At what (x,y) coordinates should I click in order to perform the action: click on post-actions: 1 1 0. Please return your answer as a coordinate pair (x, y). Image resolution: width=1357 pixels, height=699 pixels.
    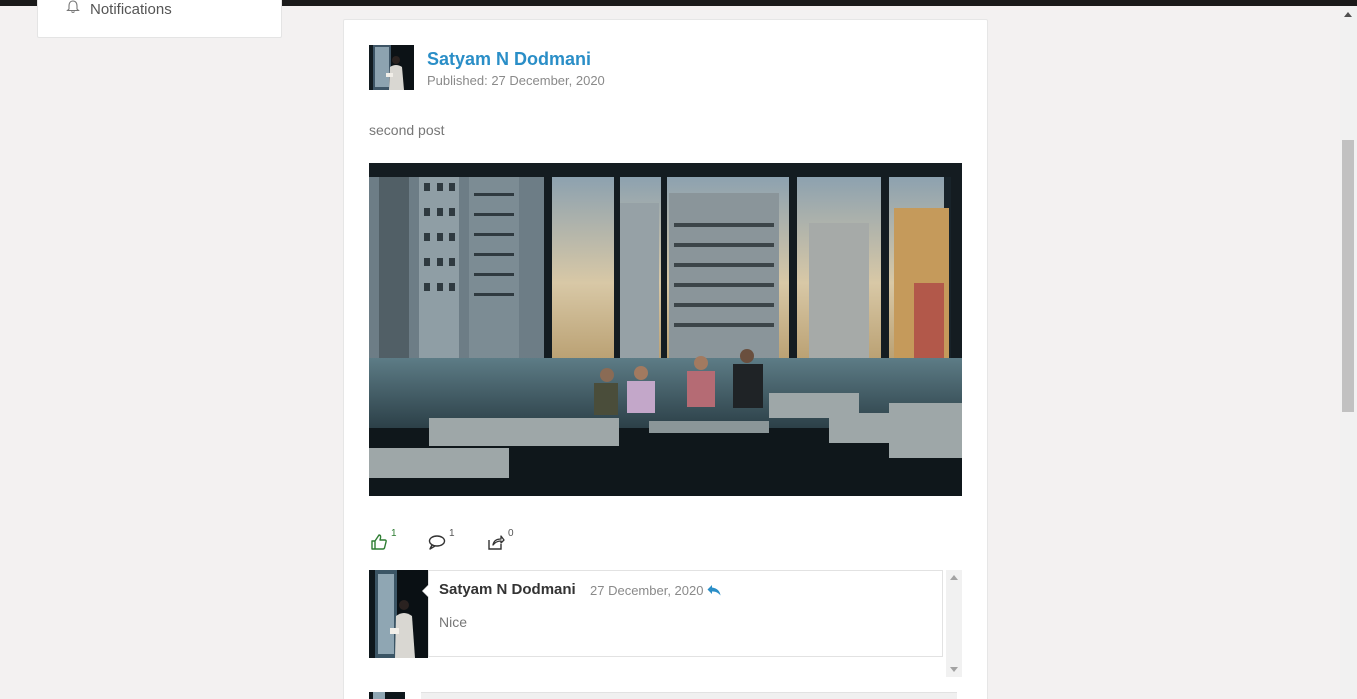
    Looking at the image, I should click on (469, 540).